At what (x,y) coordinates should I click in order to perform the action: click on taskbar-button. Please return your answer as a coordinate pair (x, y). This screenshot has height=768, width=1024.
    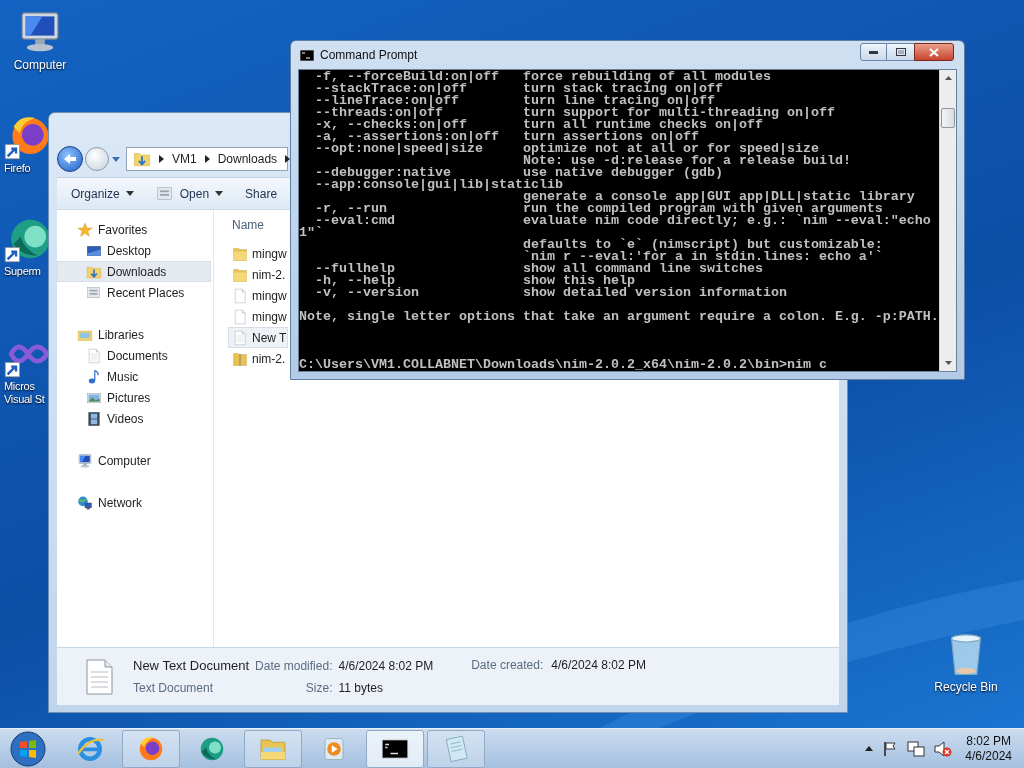
    Looking at the image, I should click on (395, 748).